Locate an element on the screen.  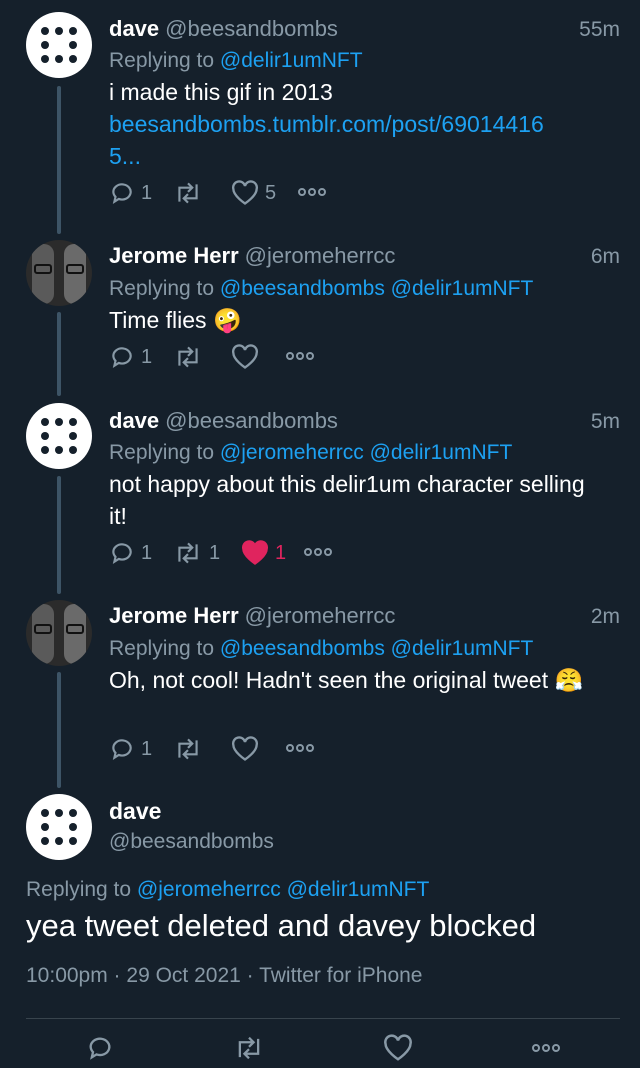
divider is located at coordinates (323, 1018).